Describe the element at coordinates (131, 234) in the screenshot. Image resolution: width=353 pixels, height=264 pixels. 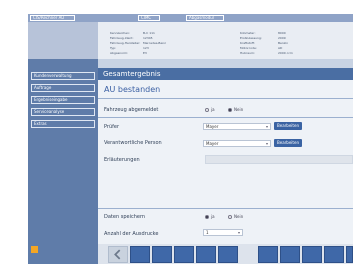
I see `print-count-label: Anzahl der Ausdrucke` at that location.